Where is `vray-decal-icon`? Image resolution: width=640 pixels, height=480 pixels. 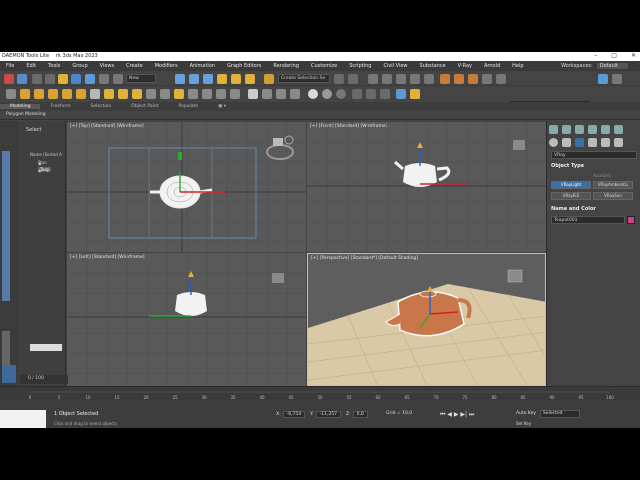 vray-decal-icon is located at coordinates (151, 94).